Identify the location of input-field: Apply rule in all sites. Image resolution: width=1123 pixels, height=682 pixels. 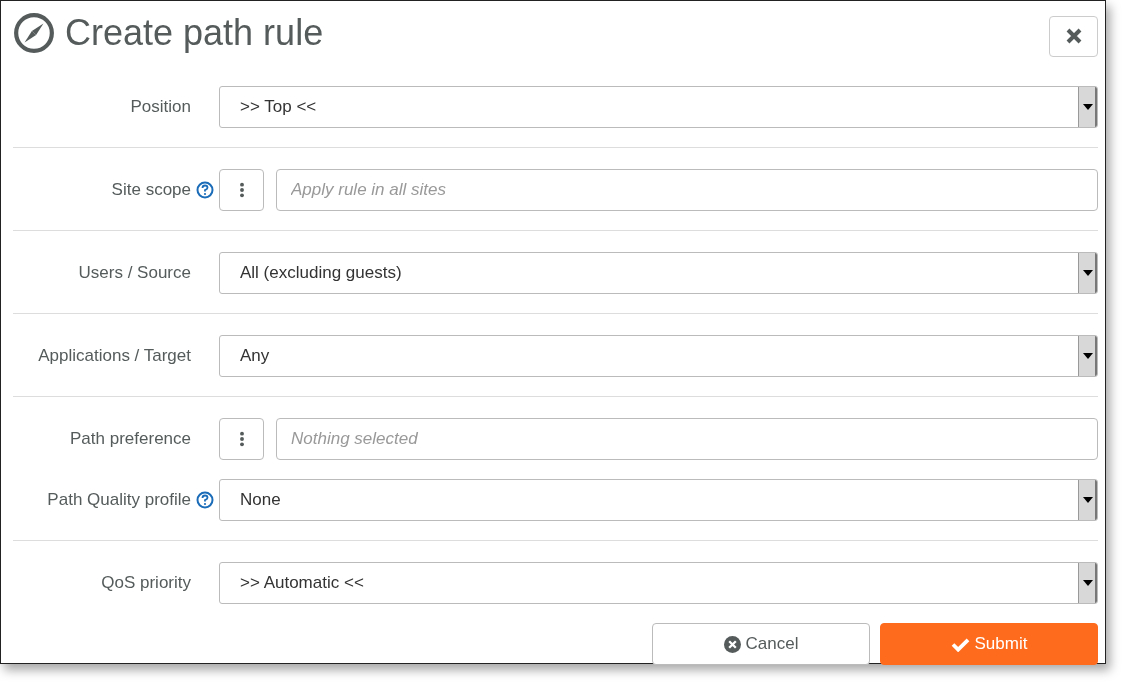
(687, 190).